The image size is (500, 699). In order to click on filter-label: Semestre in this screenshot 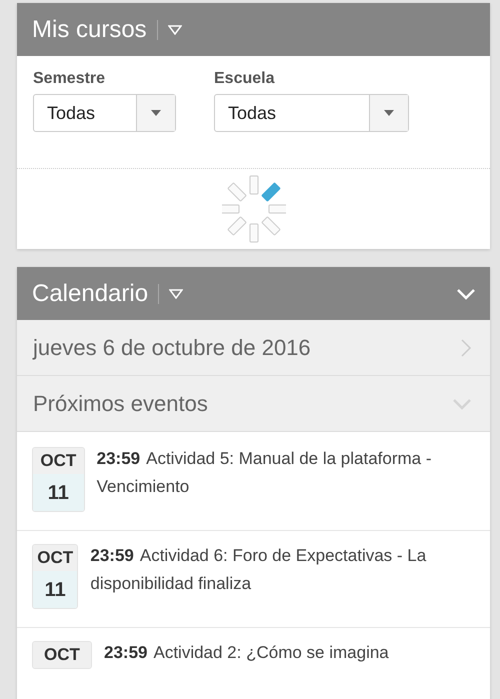, I will do `click(69, 79)`.